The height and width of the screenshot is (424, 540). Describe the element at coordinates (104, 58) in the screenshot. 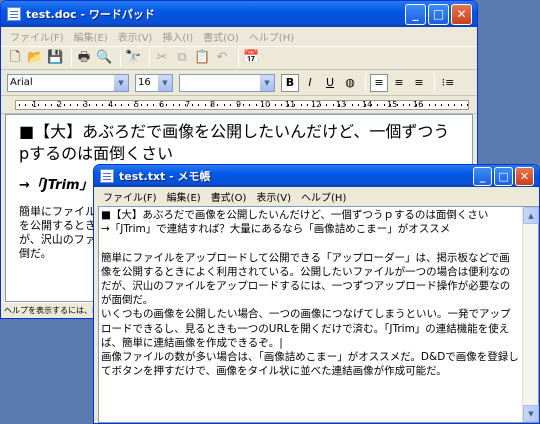

I see `print-preview-icon: 🔍` at that location.